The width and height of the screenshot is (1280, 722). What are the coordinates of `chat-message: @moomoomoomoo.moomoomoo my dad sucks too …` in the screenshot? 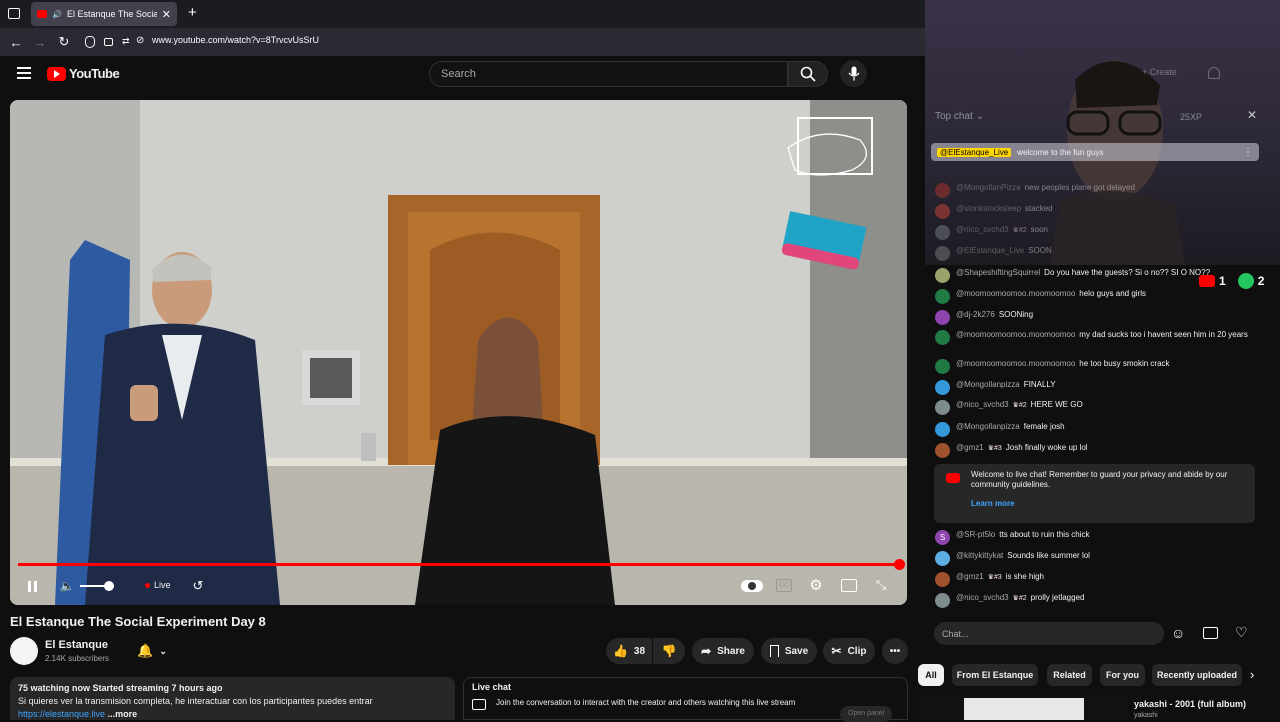 It's located at (1102, 337).